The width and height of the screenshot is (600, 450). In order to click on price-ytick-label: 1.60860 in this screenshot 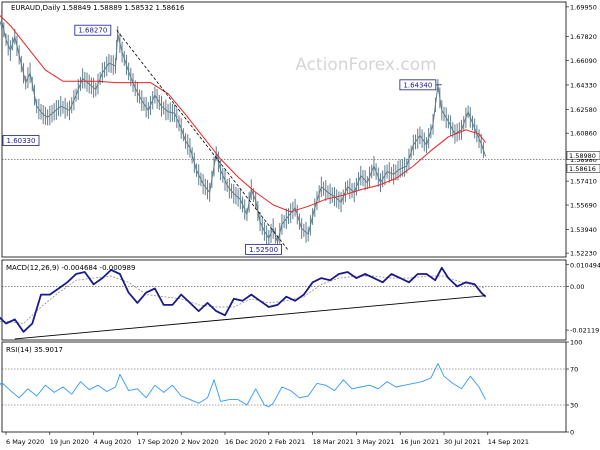, I will do `click(583, 134)`.